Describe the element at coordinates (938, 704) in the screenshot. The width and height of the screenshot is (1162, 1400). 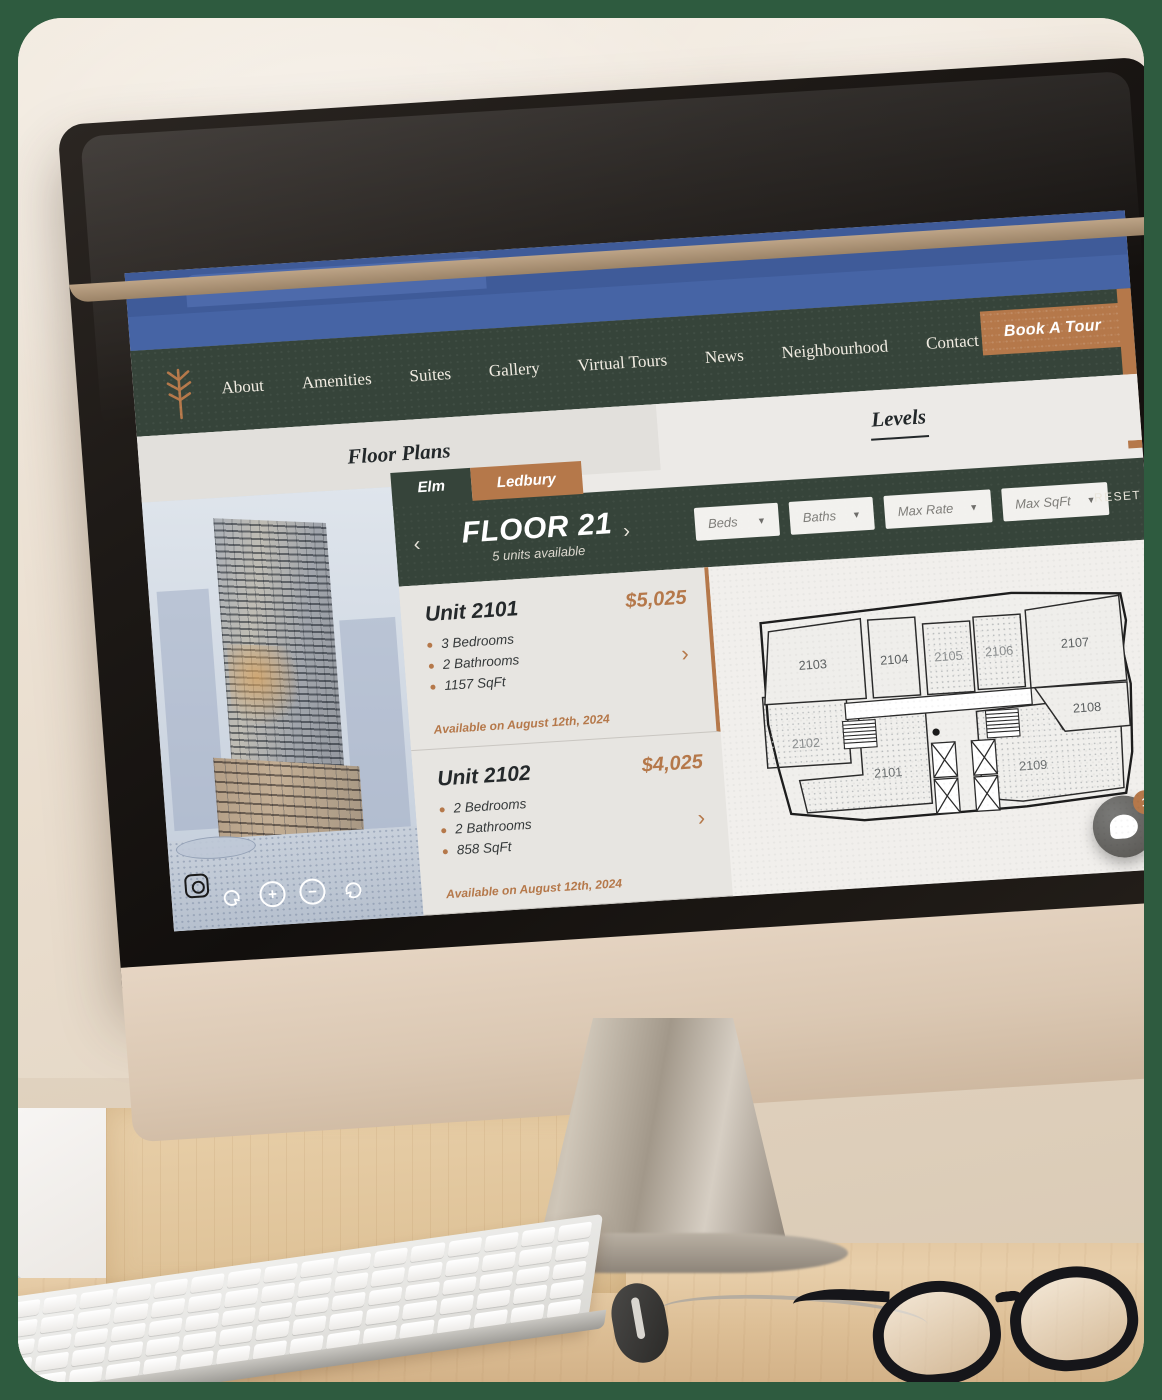
I see `corridor` at that location.